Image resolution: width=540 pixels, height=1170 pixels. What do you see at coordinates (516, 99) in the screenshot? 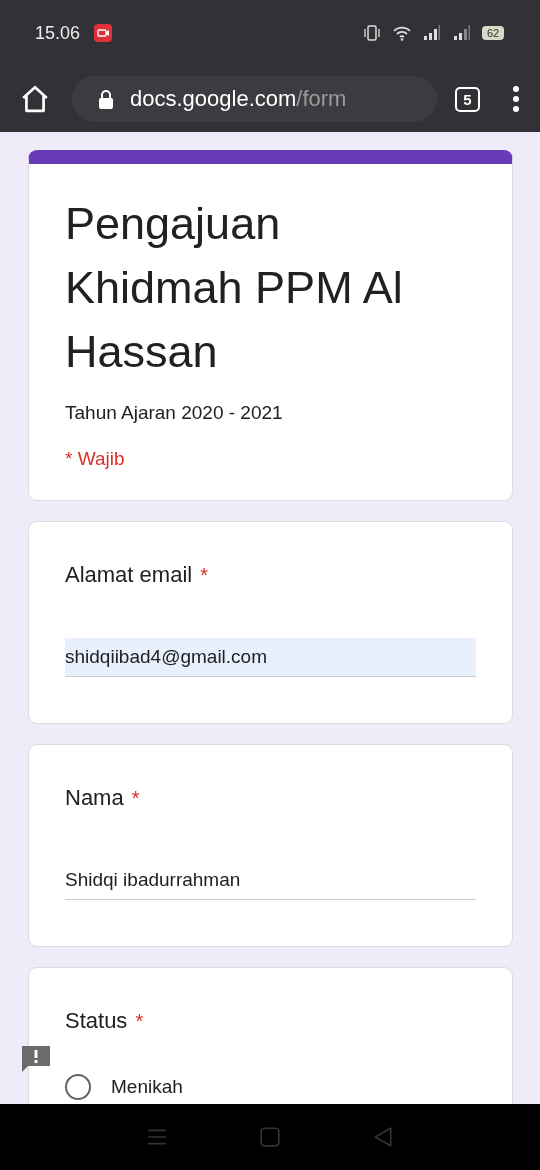
I see `more-options-icon` at bounding box center [516, 99].